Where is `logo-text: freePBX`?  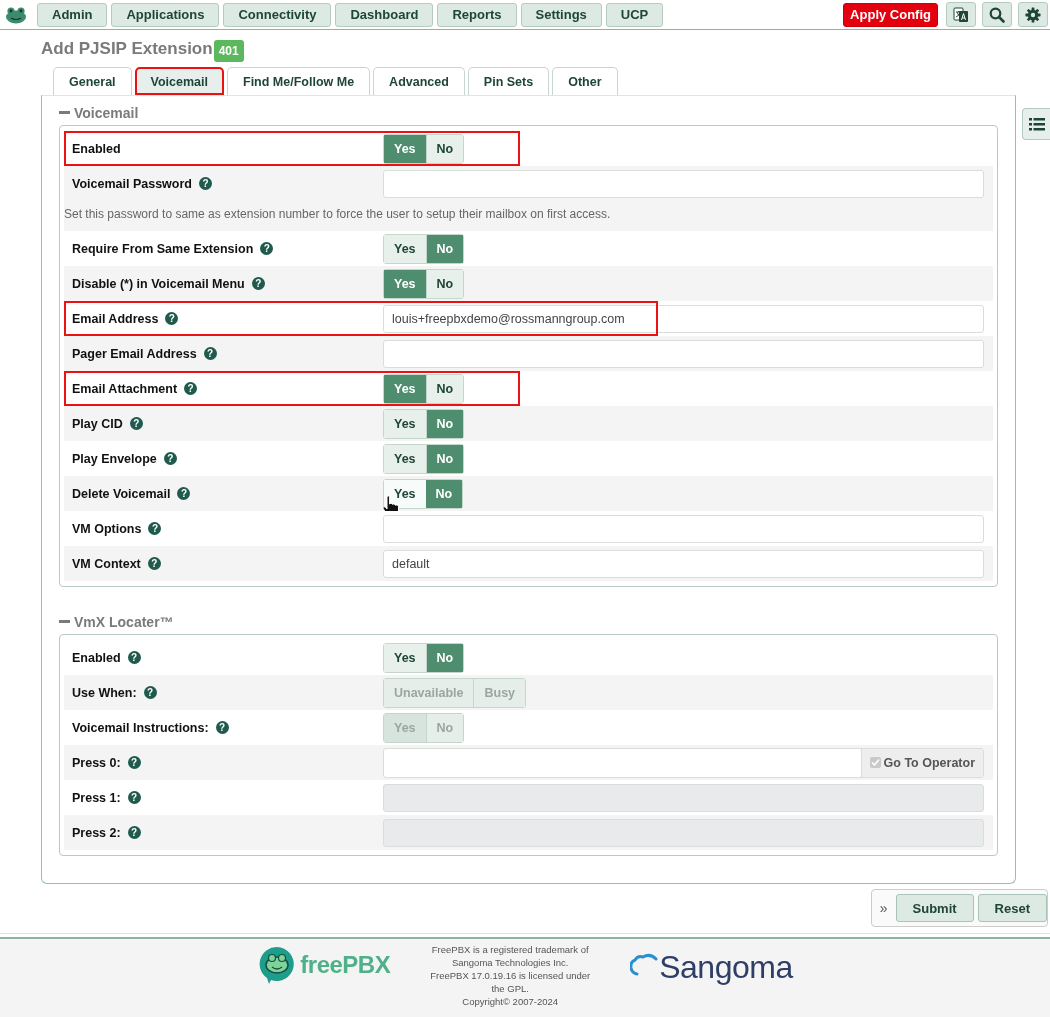
logo-text: freePBX is located at coordinates (345, 965).